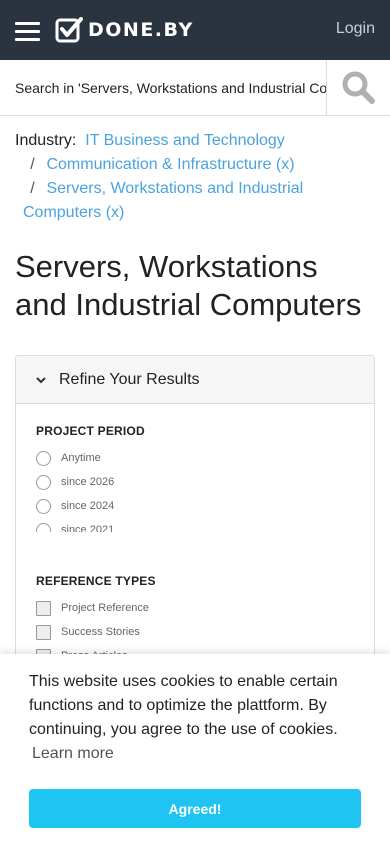 The height and width of the screenshot is (844, 390). Describe the element at coordinates (129, 379) in the screenshot. I see `refine-title: Refine Your Results` at that location.